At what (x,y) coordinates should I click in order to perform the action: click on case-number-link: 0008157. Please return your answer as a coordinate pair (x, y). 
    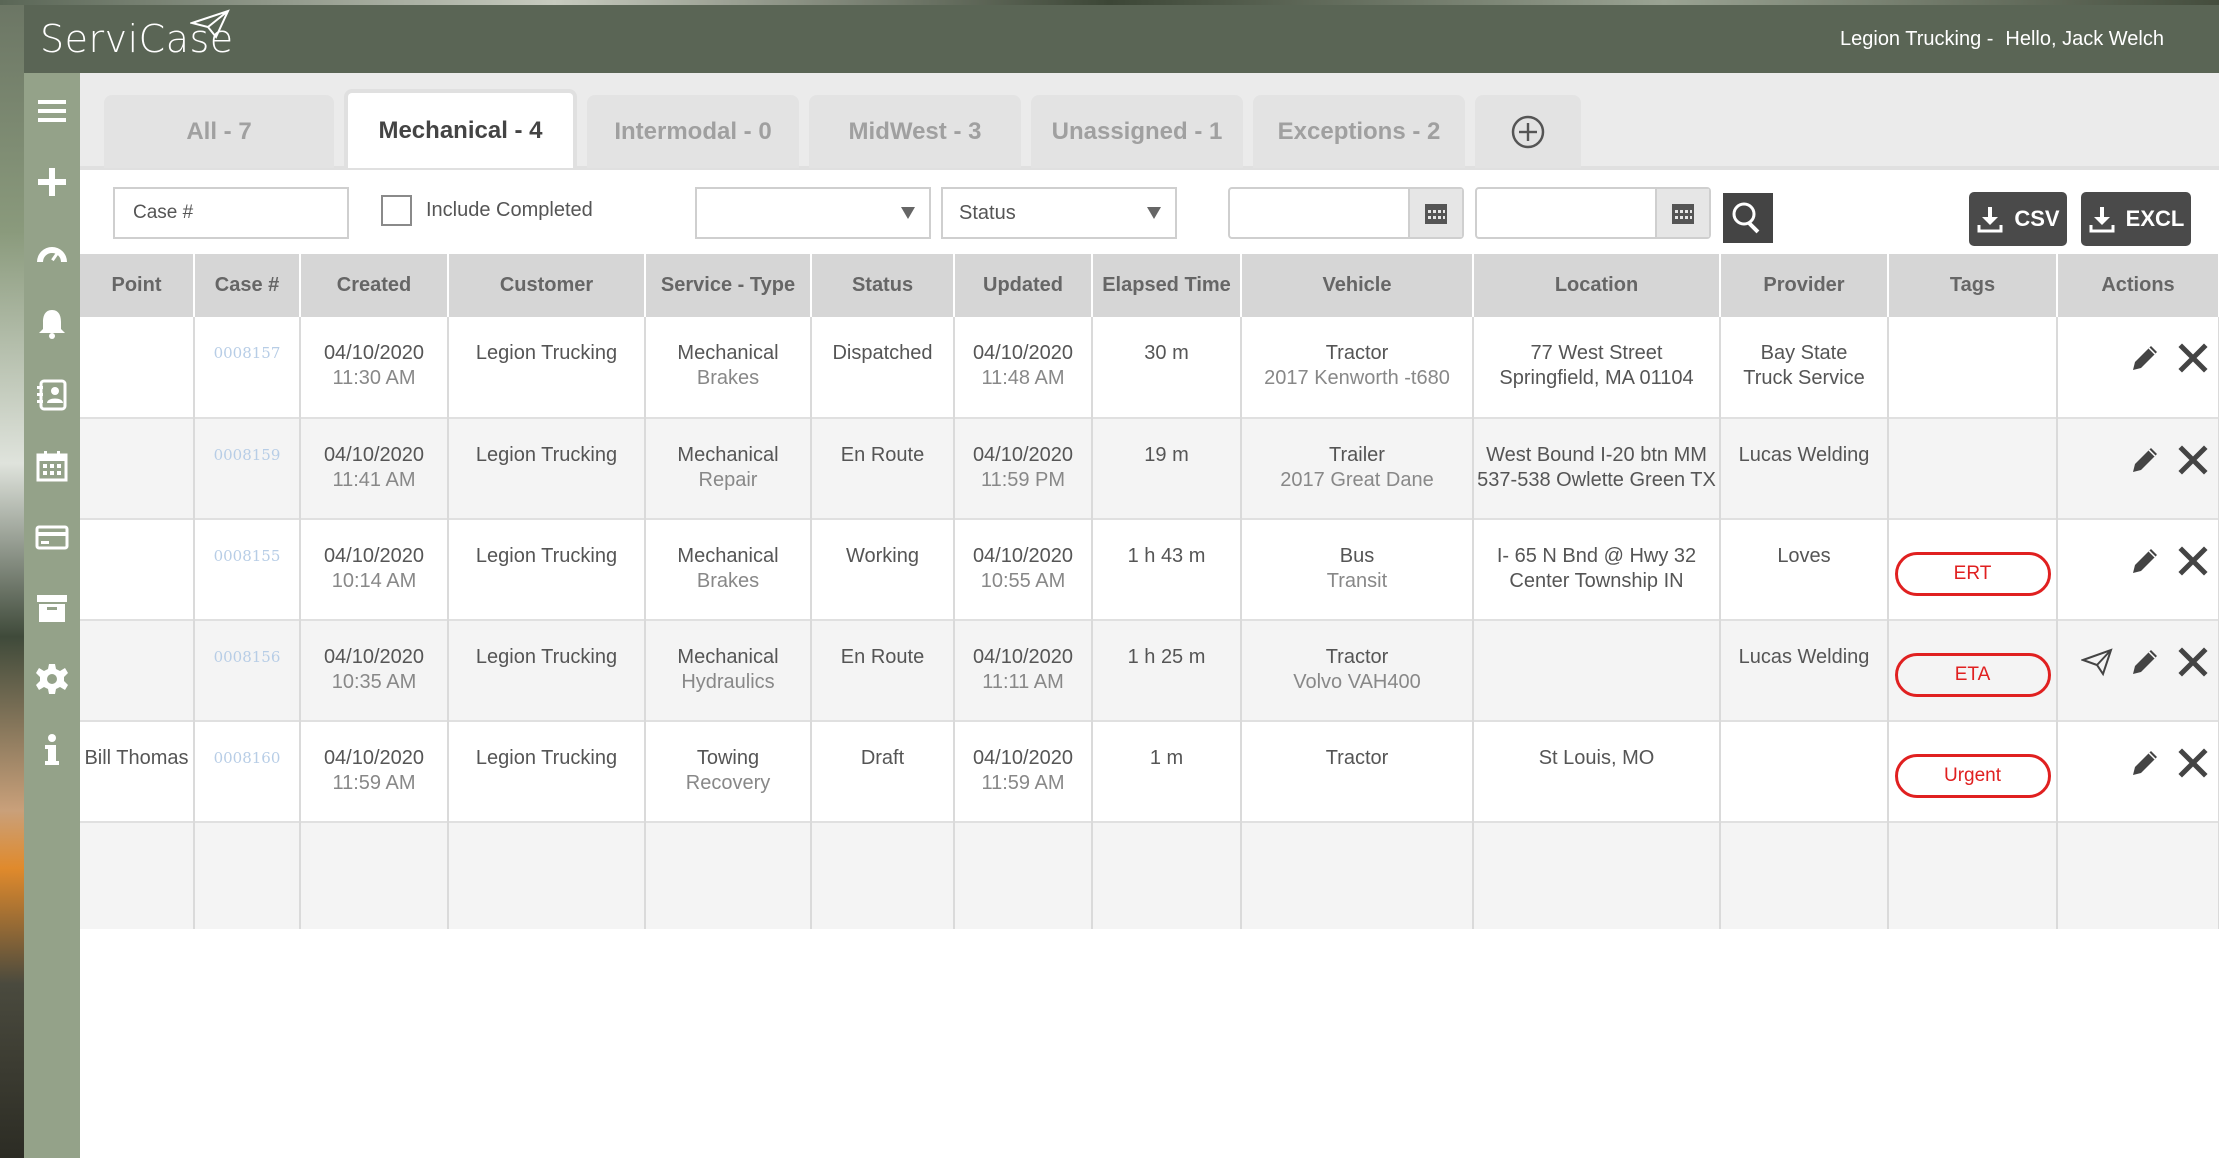
    Looking at the image, I should click on (247, 353).